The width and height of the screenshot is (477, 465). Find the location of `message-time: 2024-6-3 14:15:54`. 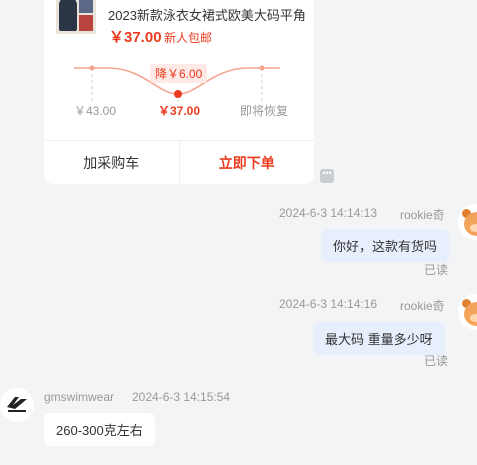

message-time: 2024-6-3 14:15:54 is located at coordinates (181, 397).